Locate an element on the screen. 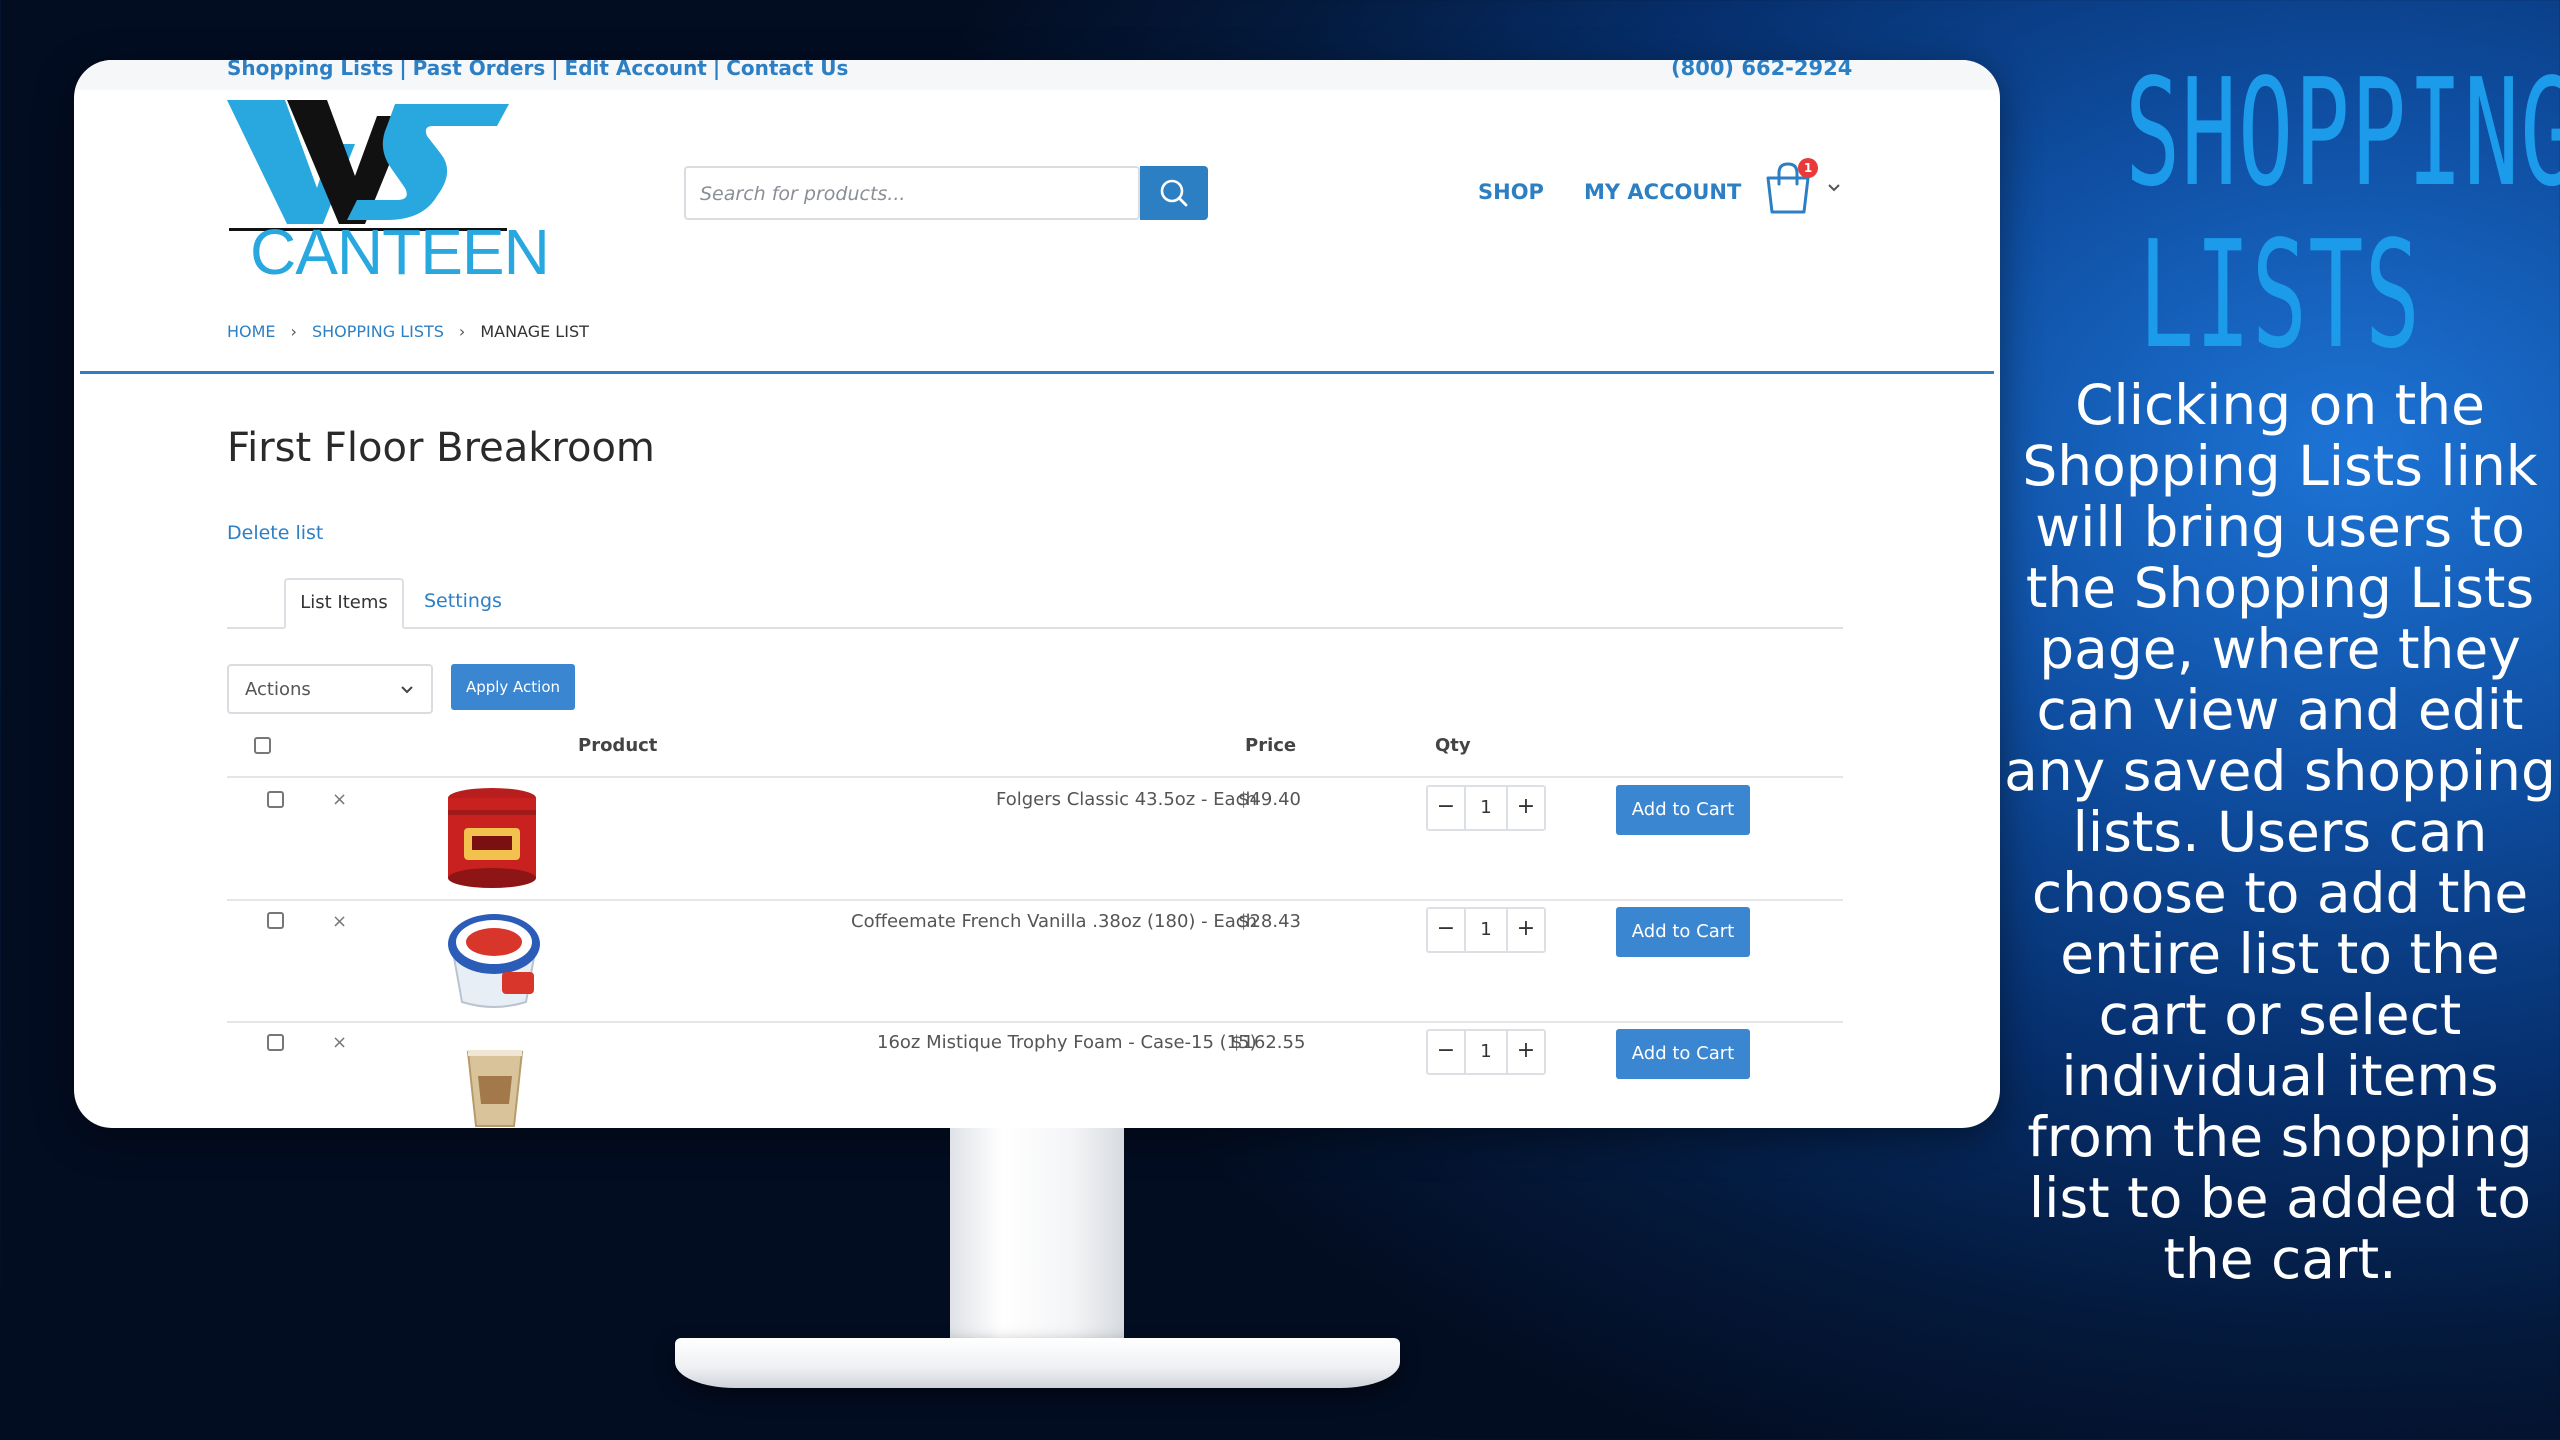 The width and height of the screenshot is (2560, 1440). link-contact-us: Contact Us is located at coordinates (787, 70).